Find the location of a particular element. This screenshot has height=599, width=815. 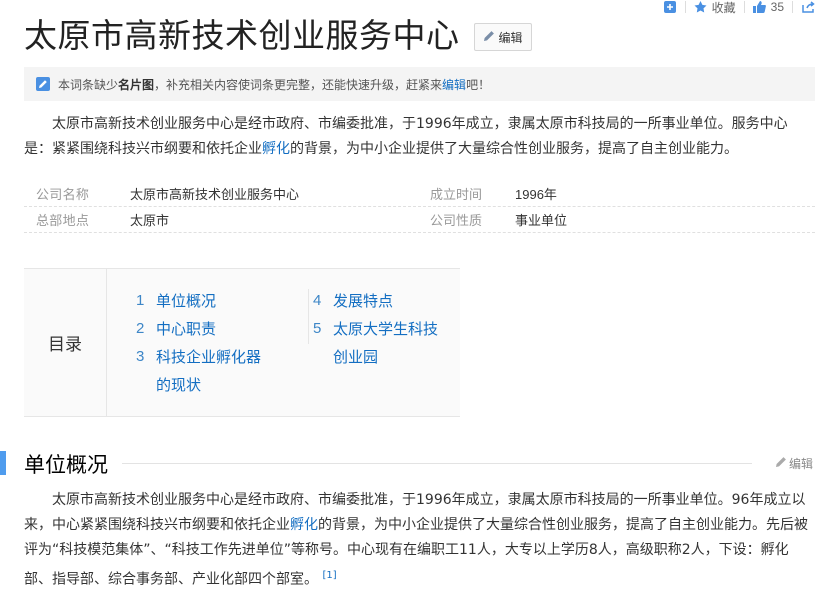

toc-column-left: 1 单位概况 2 中心职责 3 科技企业孵化器 的现状 is located at coordinates (198, 343).